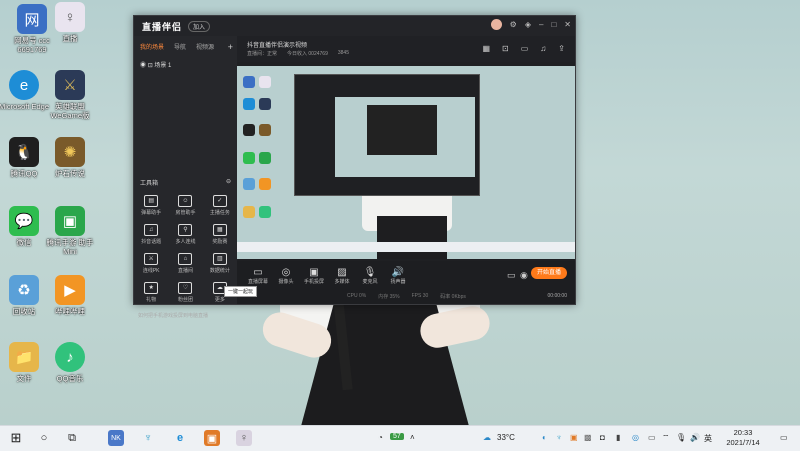 The height and width of the screenshot is (451, 800). What do you see at coordinates (116, 438) in the screenshot?
I see `nk-app-icon: NK` at bounding box center [116, 438].